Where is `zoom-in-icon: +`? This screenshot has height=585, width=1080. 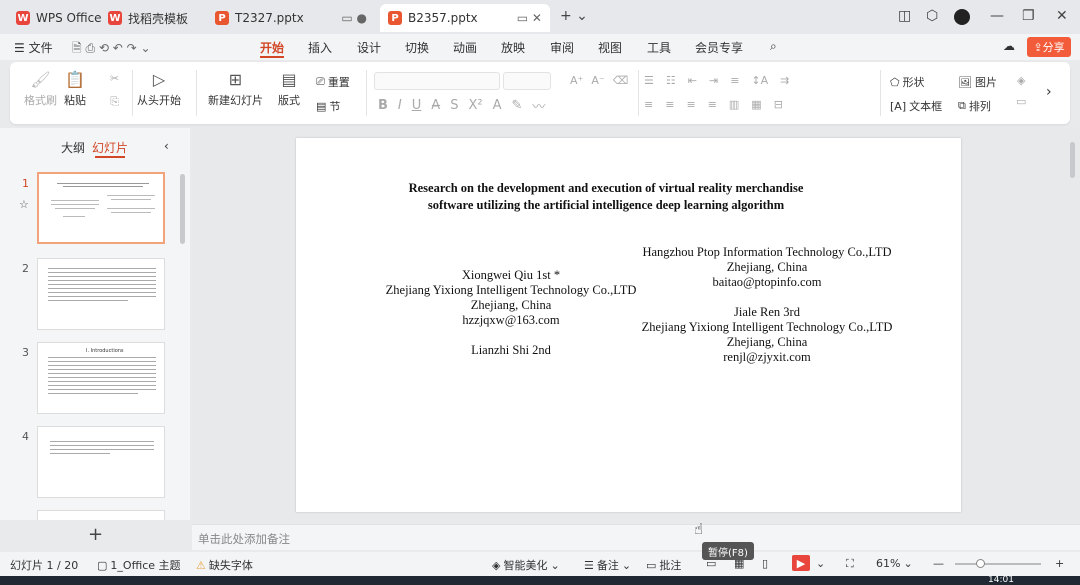 zoom-in-icon: + is located at coordinates (1059, 563).